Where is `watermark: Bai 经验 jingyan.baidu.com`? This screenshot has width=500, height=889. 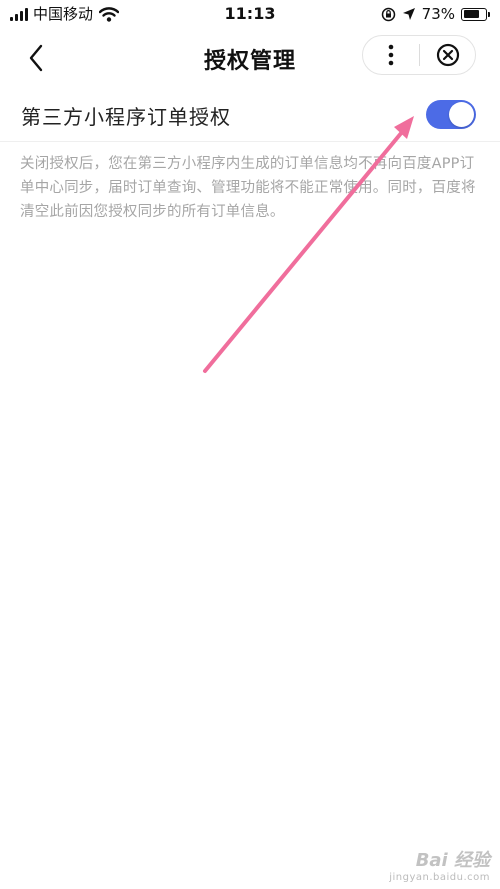 watermark: Bai 经验 jingyan.baidu.com is located at coordinates (439, 864).